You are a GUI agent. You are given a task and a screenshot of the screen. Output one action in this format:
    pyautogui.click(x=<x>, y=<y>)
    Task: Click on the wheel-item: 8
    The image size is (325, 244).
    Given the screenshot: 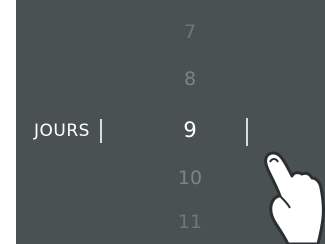 What is the action you would take?
    pyautogui.click(x=190, y=79)
    